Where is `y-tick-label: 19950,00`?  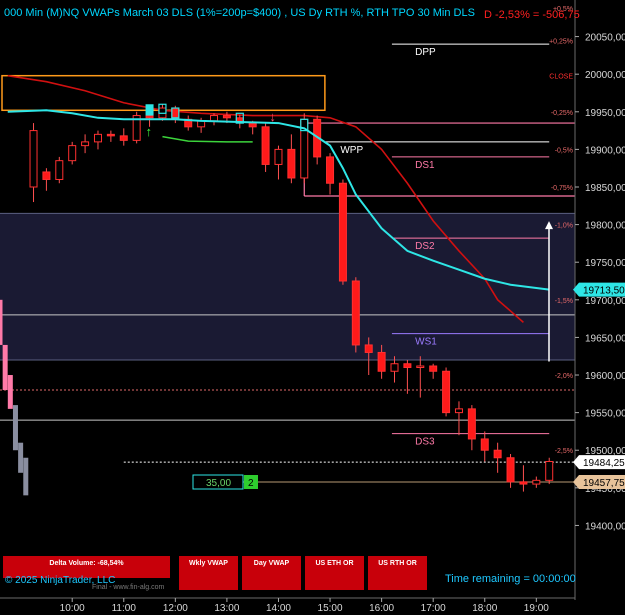
y-tick-label: 19950,00 is located at coordinates (605, 113).